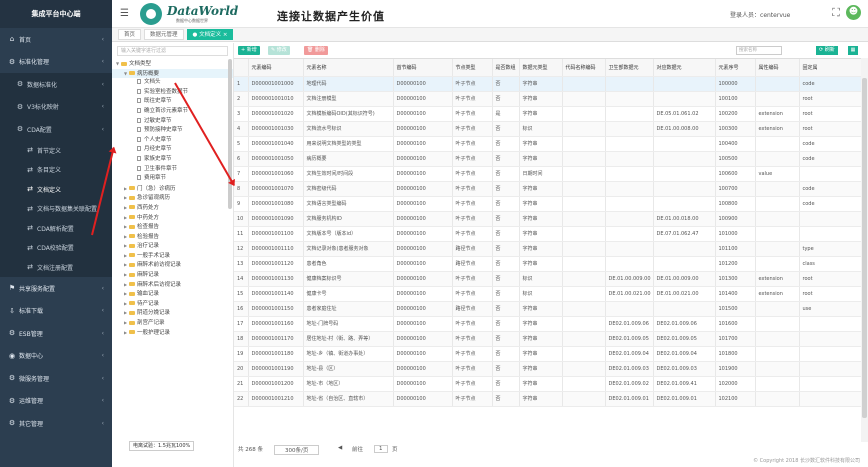 The width and height of the screenshot is (868, 467). I want to click on page-size-select: 300条/页, so click(297, 450).